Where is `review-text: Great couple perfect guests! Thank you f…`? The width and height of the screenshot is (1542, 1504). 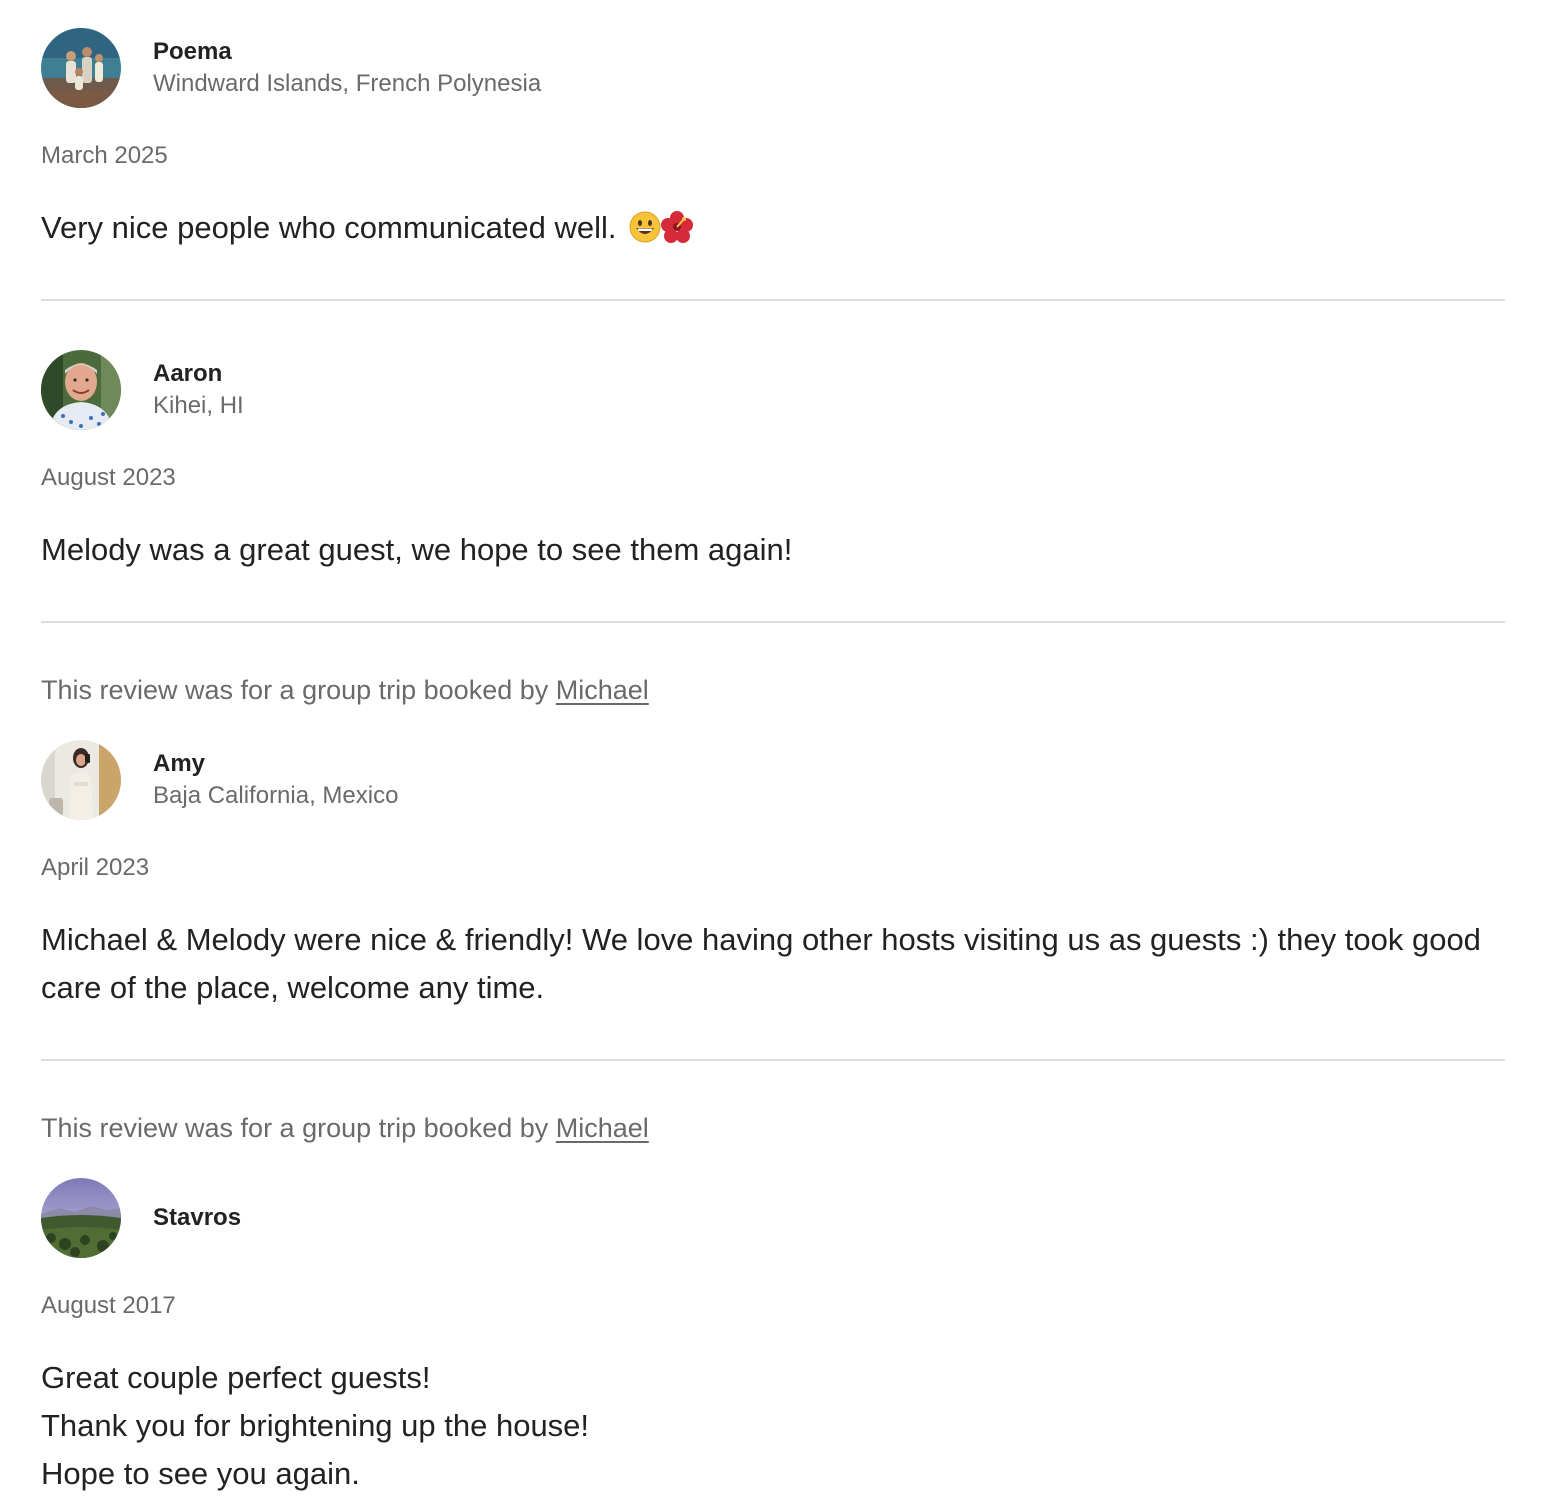 review-text: Great couple perfect guests! Thank you f… is located at coordinates (771, 1426).